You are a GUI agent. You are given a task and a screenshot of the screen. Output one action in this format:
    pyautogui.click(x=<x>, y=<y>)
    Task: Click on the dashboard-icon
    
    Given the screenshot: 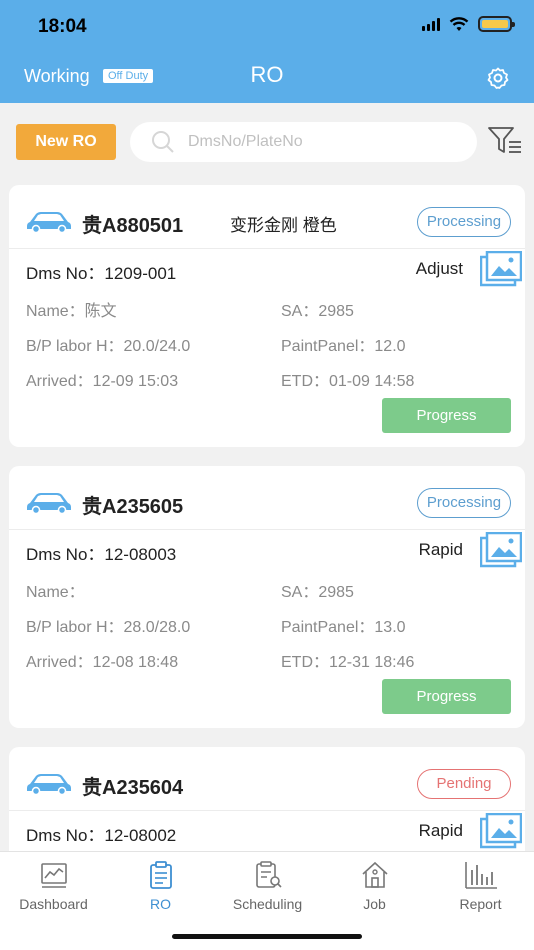 What is the action you would take?
    pyautogui.click(x=53, y=875)
    